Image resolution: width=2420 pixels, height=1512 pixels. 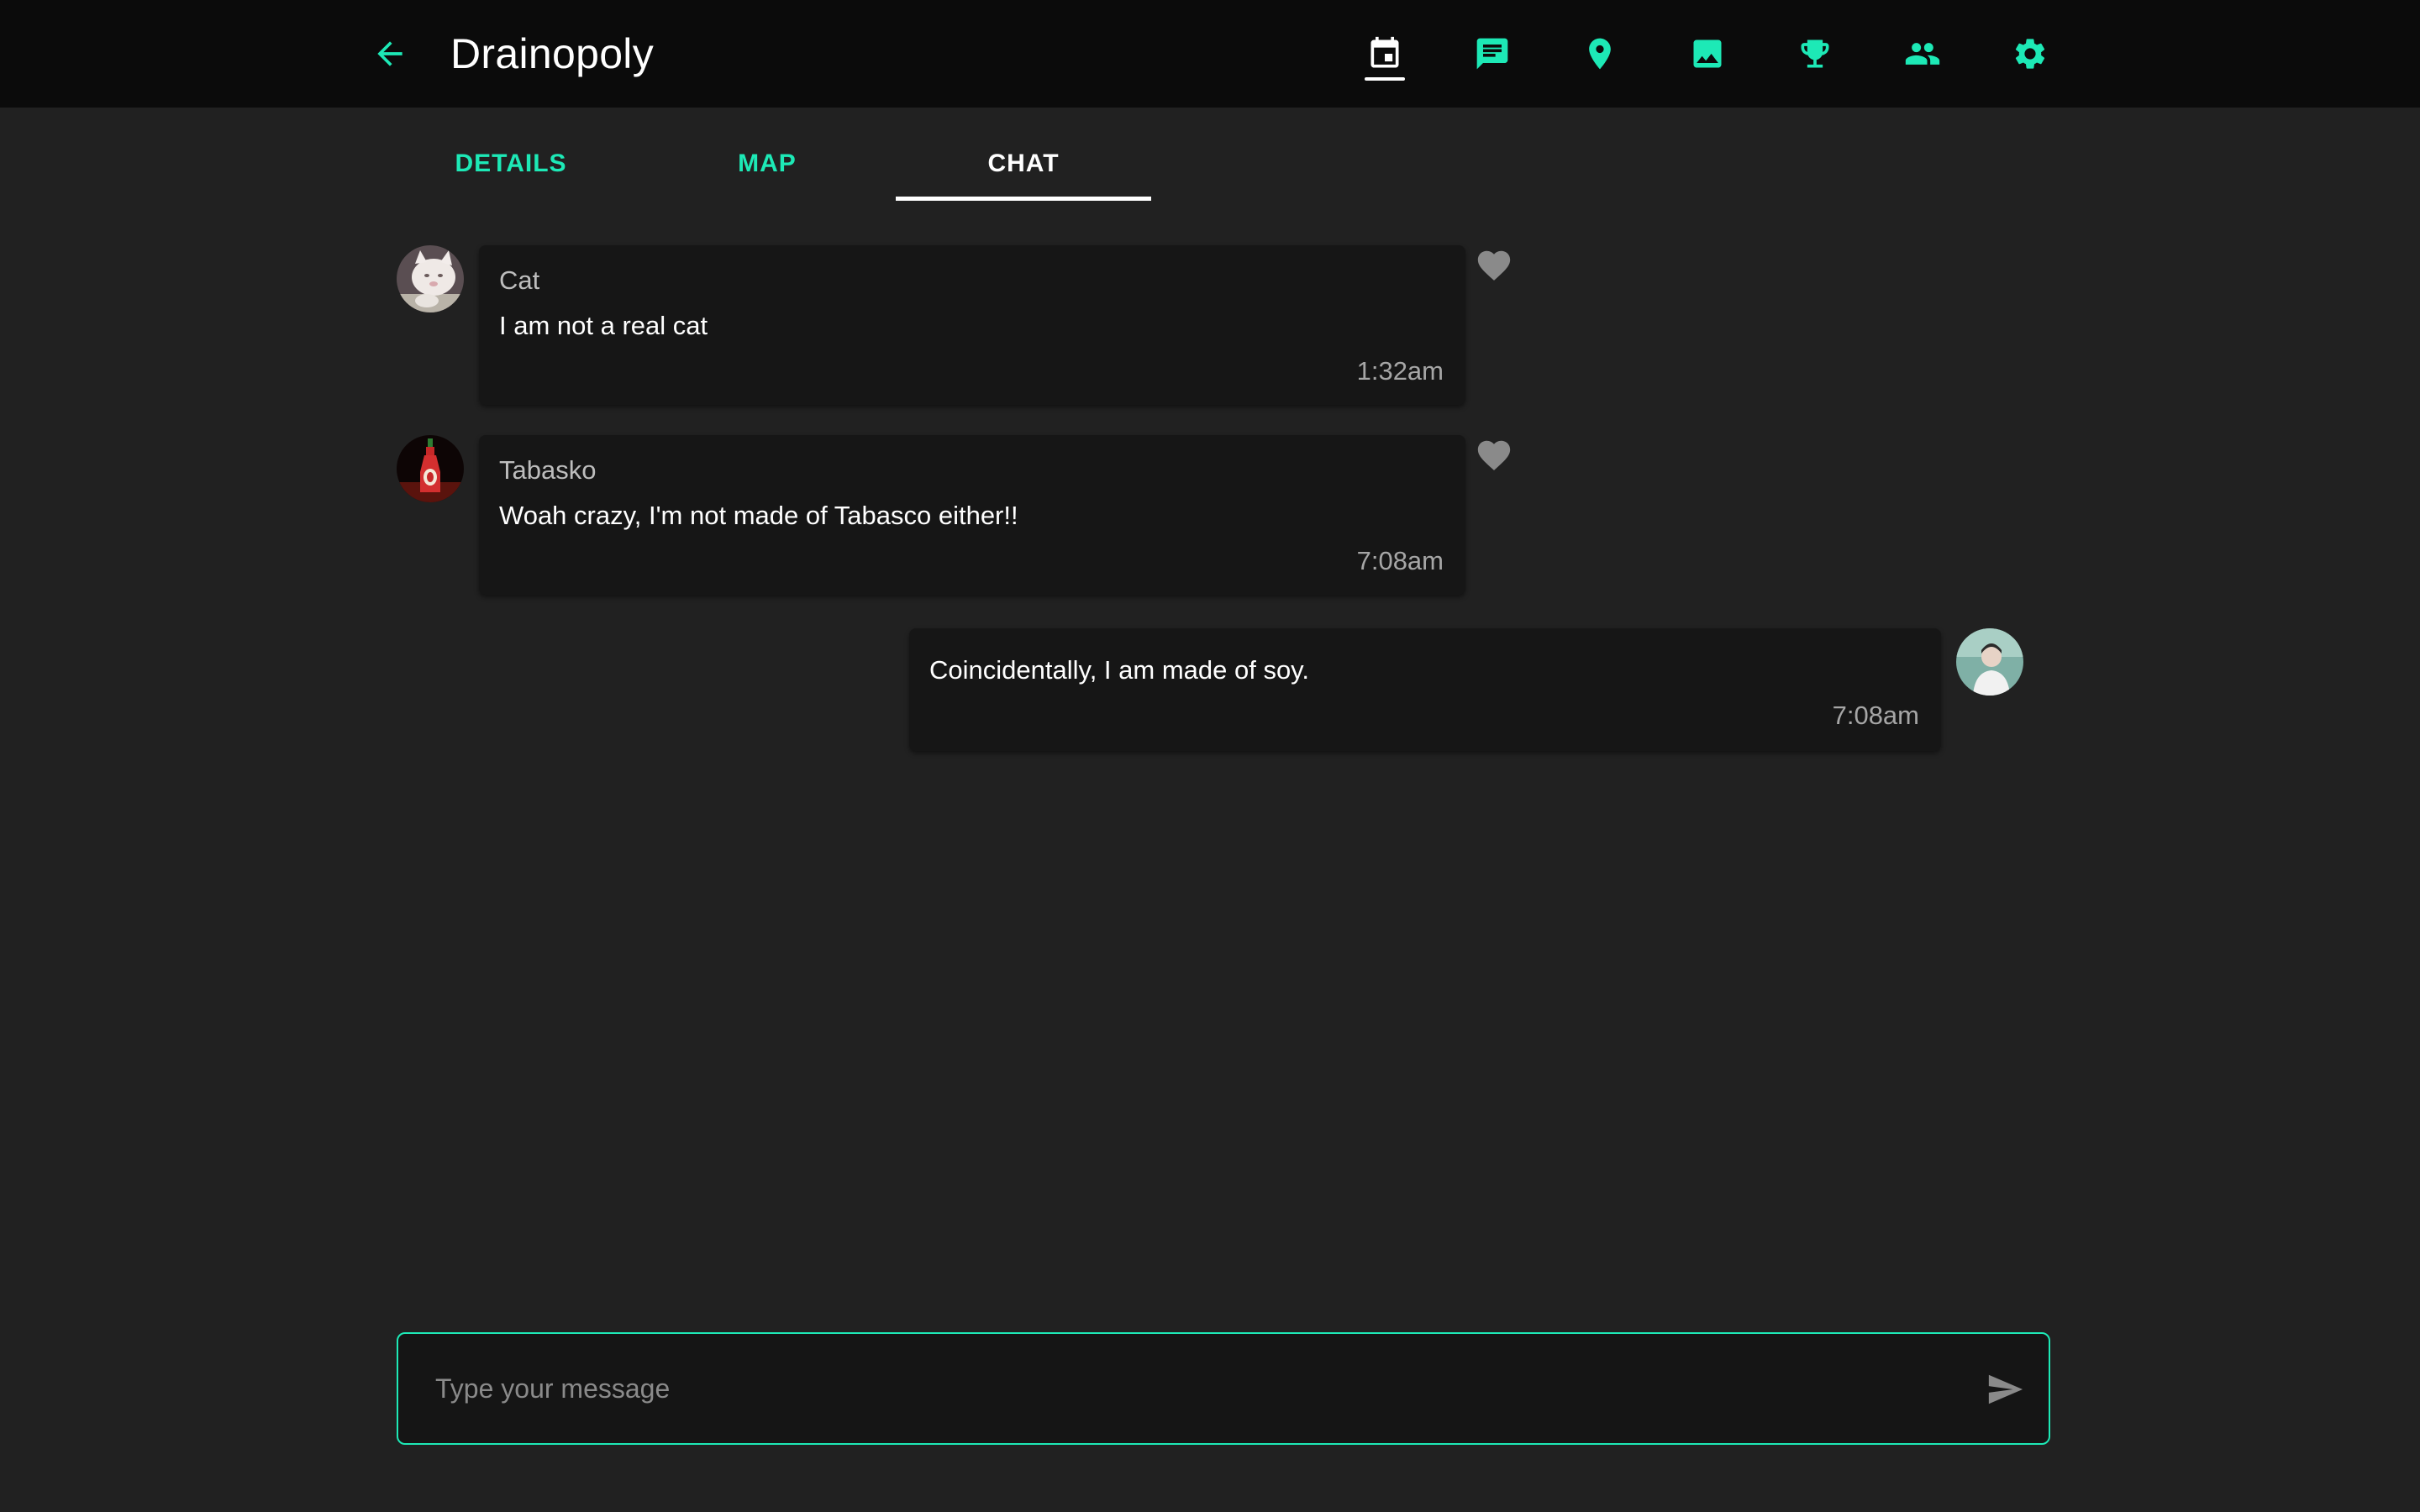 I want to click on message-author: Tabasko, so click(x=548, y=470).